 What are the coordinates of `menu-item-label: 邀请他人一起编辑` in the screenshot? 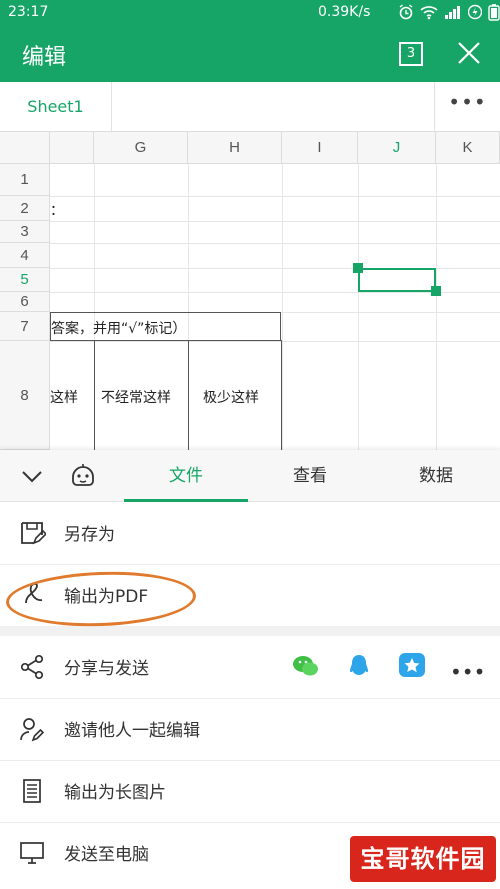 It's located at (132, 731).